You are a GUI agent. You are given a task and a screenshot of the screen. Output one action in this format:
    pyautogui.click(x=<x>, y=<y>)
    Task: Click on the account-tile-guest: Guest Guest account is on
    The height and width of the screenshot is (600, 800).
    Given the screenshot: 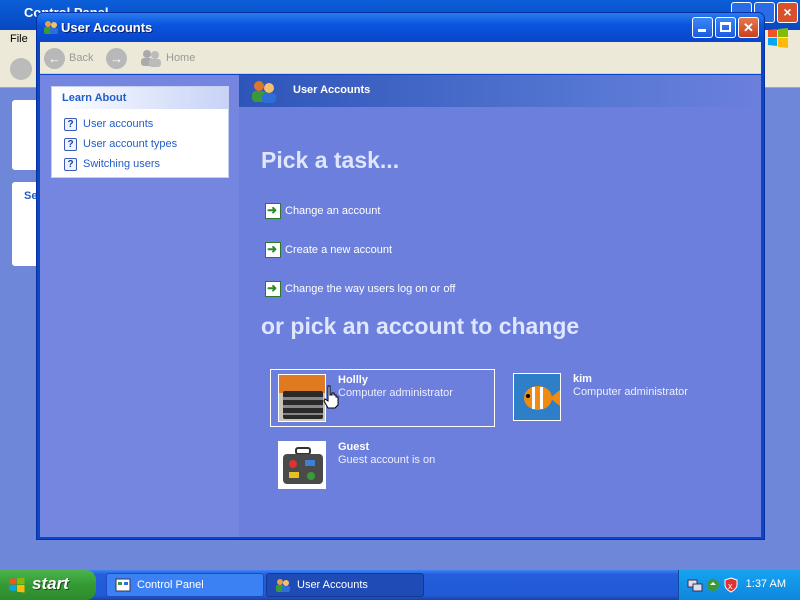 What is the action you would take?
    pyautogui.click(x=388, y=467)
    